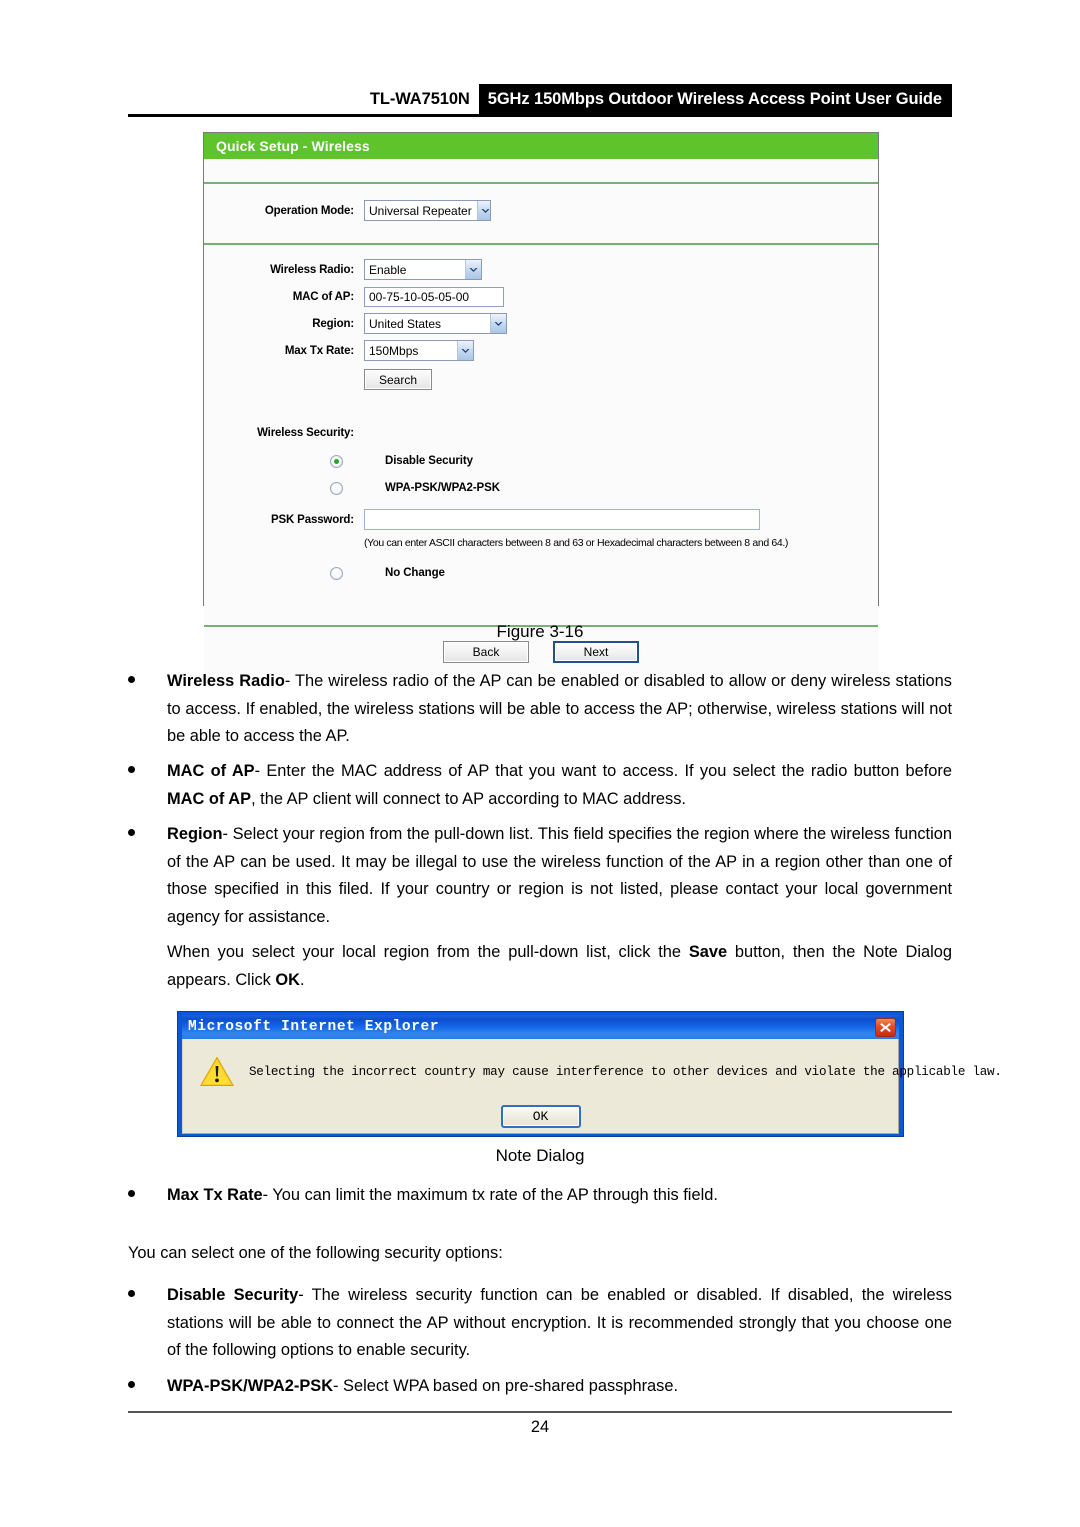 Image resolution: width=1080 pixels, height=1527 pixels. I want to click on panel-titlebar: Quick Setup - Wireless, so click(541, 146).